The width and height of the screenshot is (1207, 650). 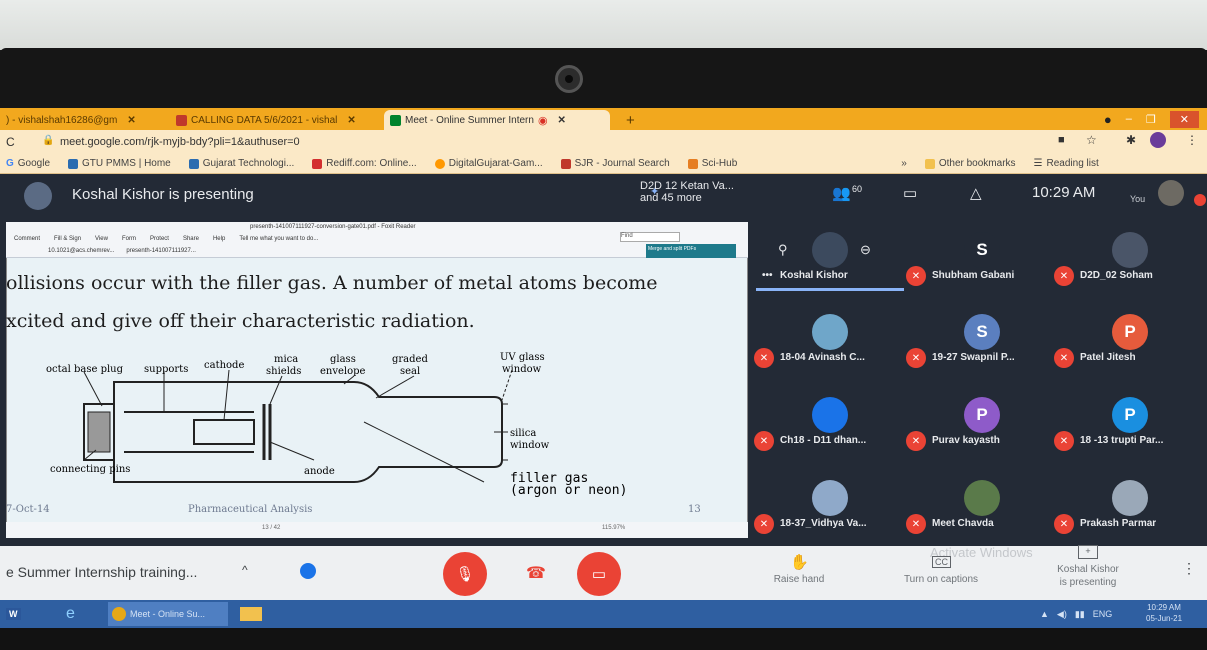 What do you see at coordinates (1038, 163) in the screenshot?
I see `reading-list-icon: ☰` at bounding box center [1038, 163].